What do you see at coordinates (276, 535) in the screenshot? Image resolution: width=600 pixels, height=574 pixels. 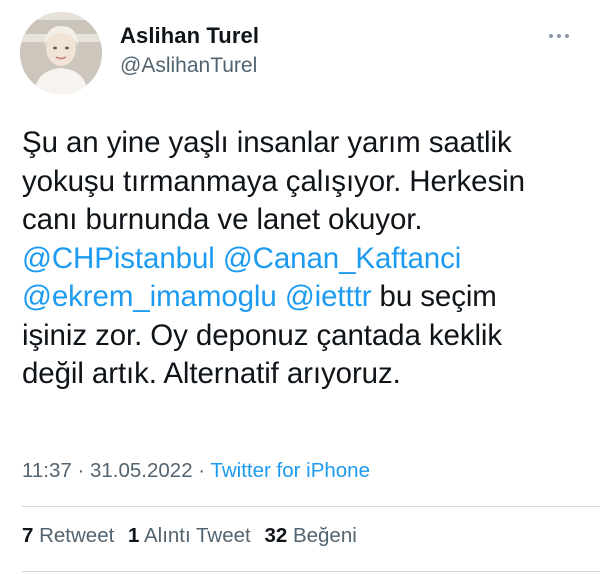 I see `like-number: 32` at bounding box center [276, 535].